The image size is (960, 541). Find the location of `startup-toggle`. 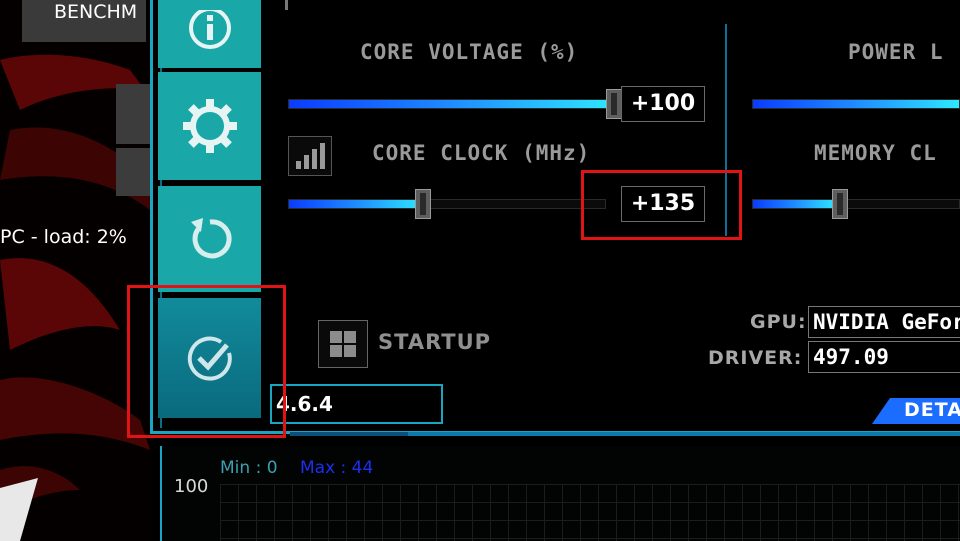

startup-toggle is located at coordinates (343, 344).